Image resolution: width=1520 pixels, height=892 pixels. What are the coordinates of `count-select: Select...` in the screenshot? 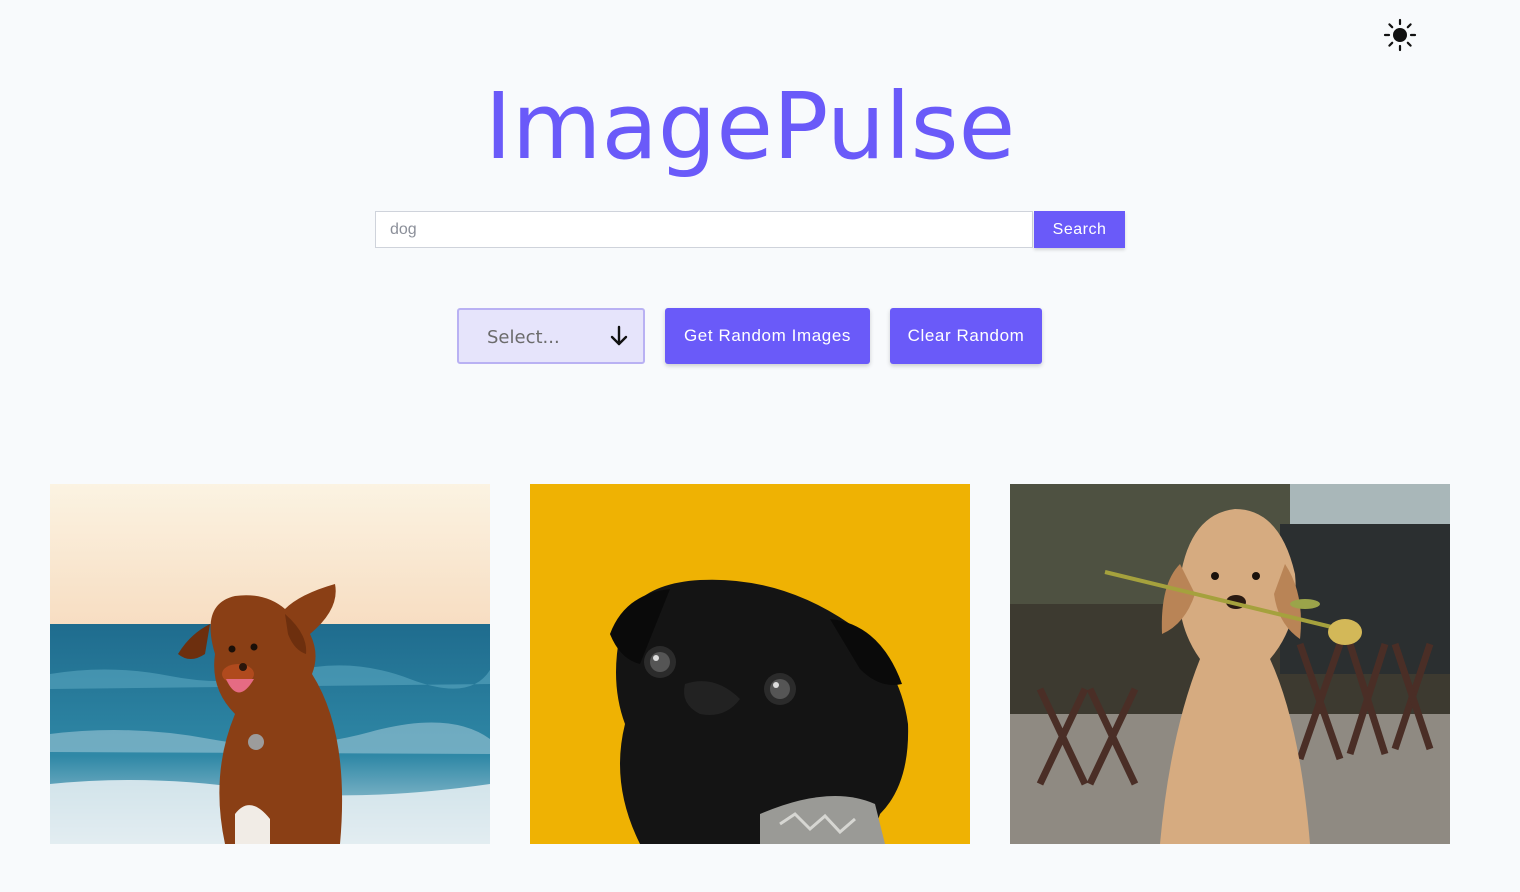 It's located at (551, 336).